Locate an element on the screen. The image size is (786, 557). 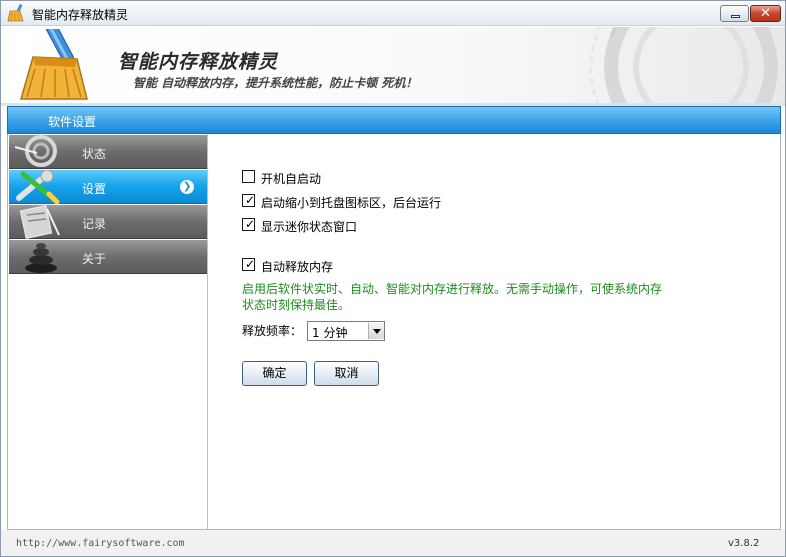
log-document-icon is located at coordinates (39, 222).